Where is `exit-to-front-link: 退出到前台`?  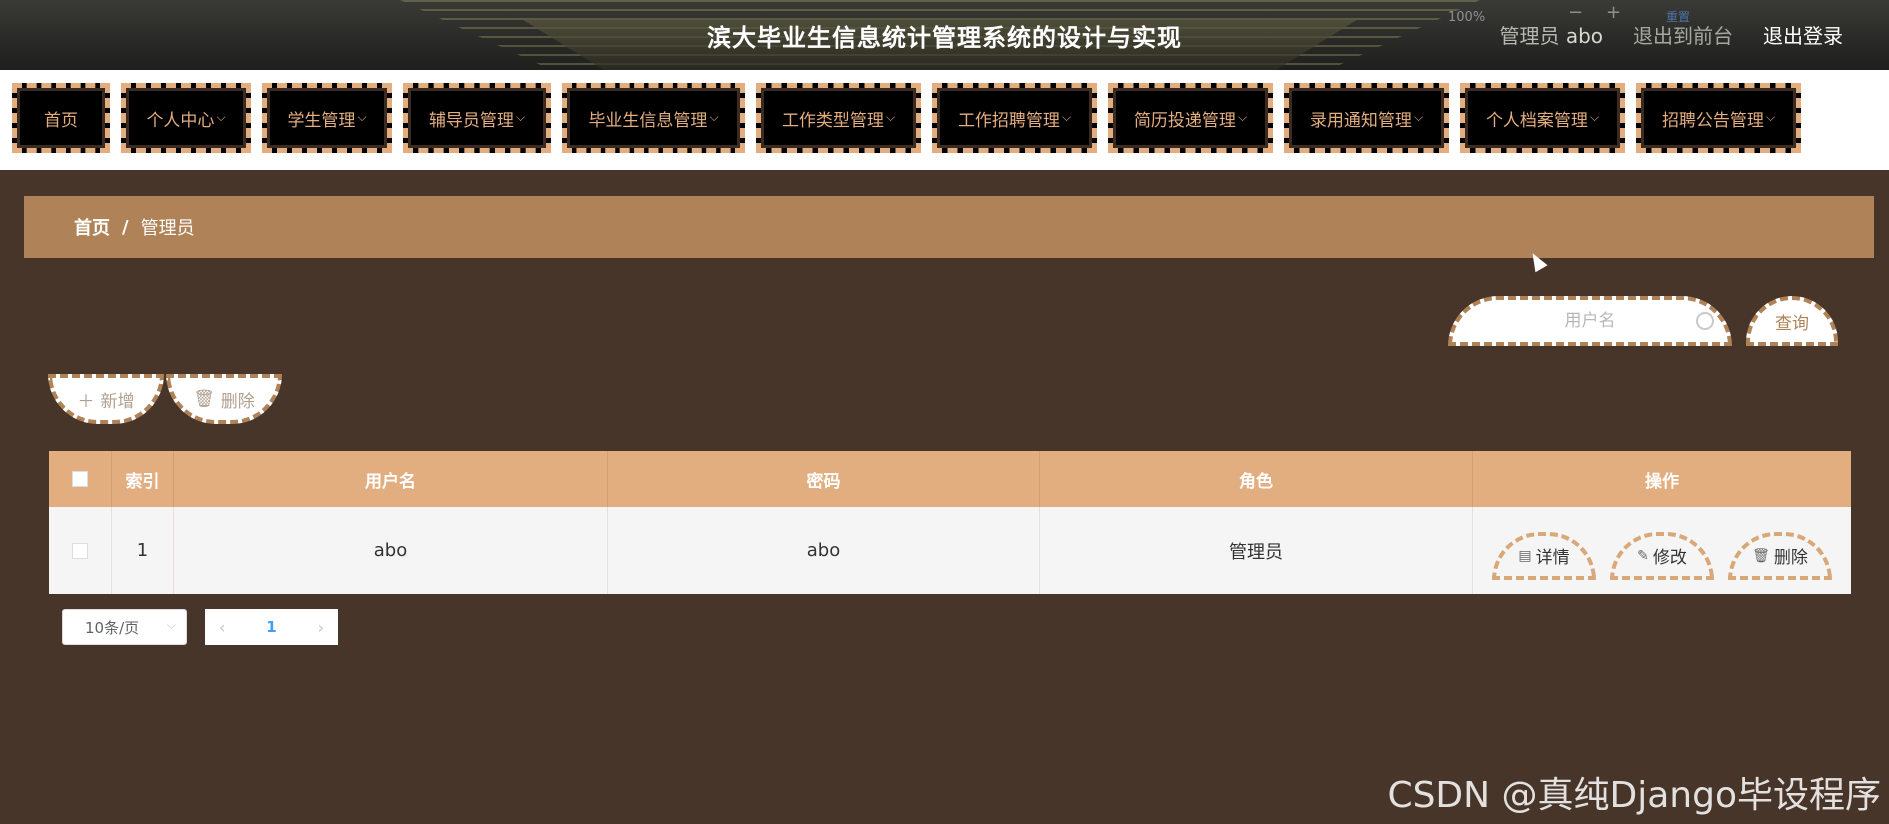 exit-to-front-link: 退出到前台 is located at coordinates (1683, 34).